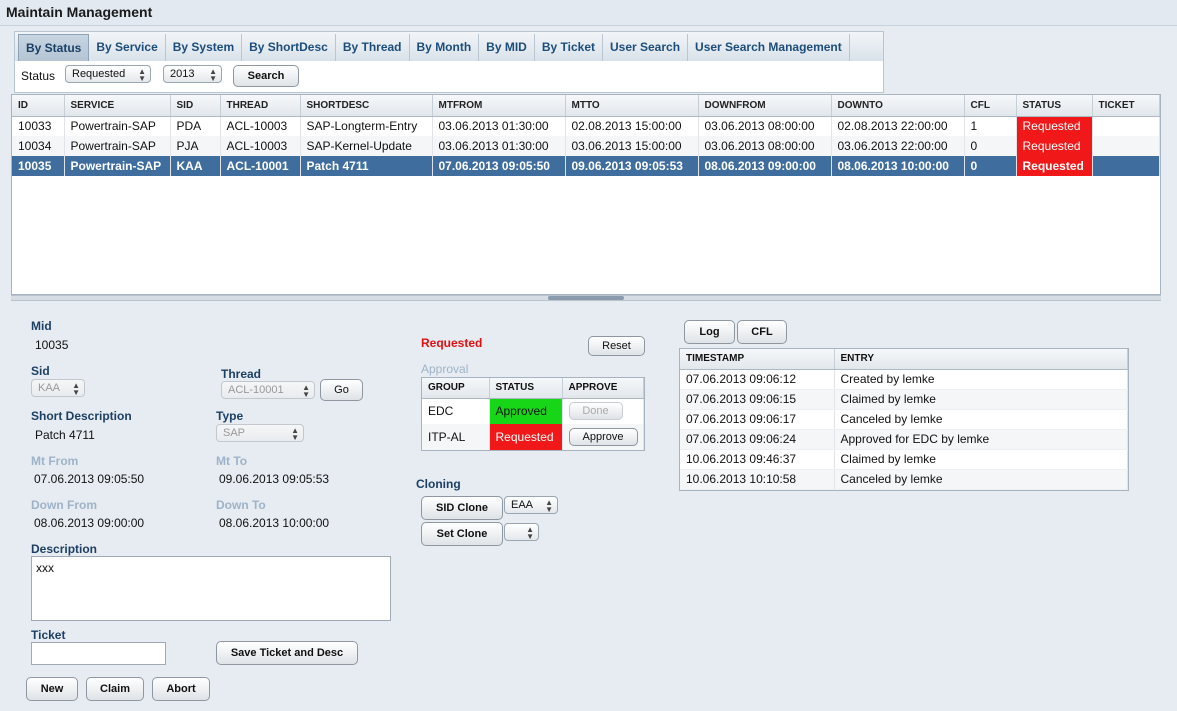 The height and width of the screenshot is (711, 1177). Describe the element at coordinates (709, 332) in the screenshot. I see `log-button: Log` at that location.